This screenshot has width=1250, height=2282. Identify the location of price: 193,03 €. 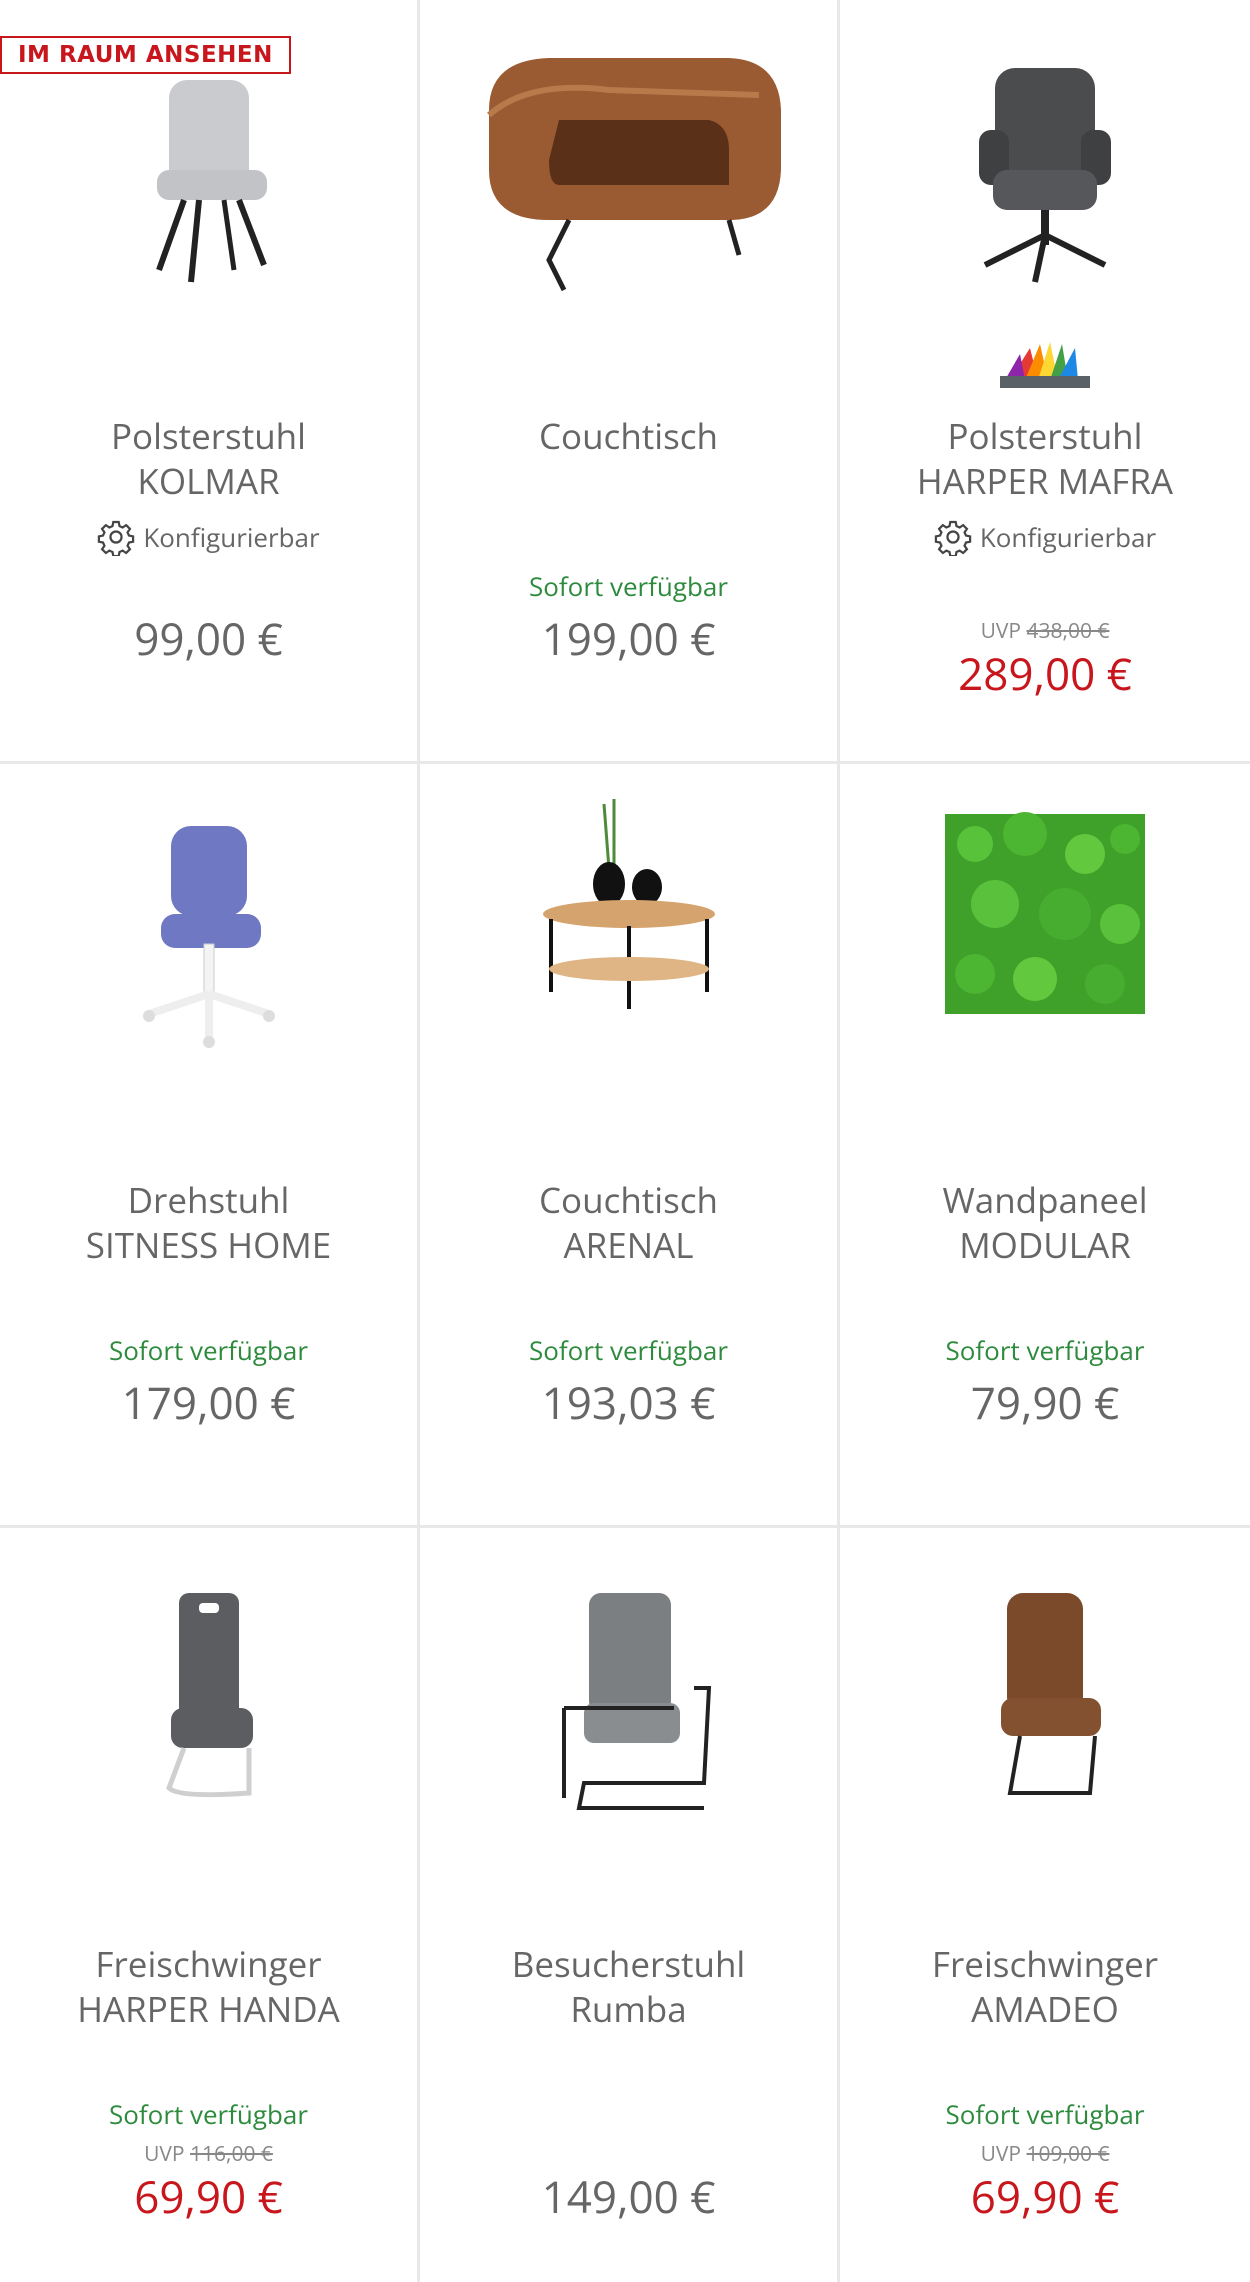
(628, 1402).